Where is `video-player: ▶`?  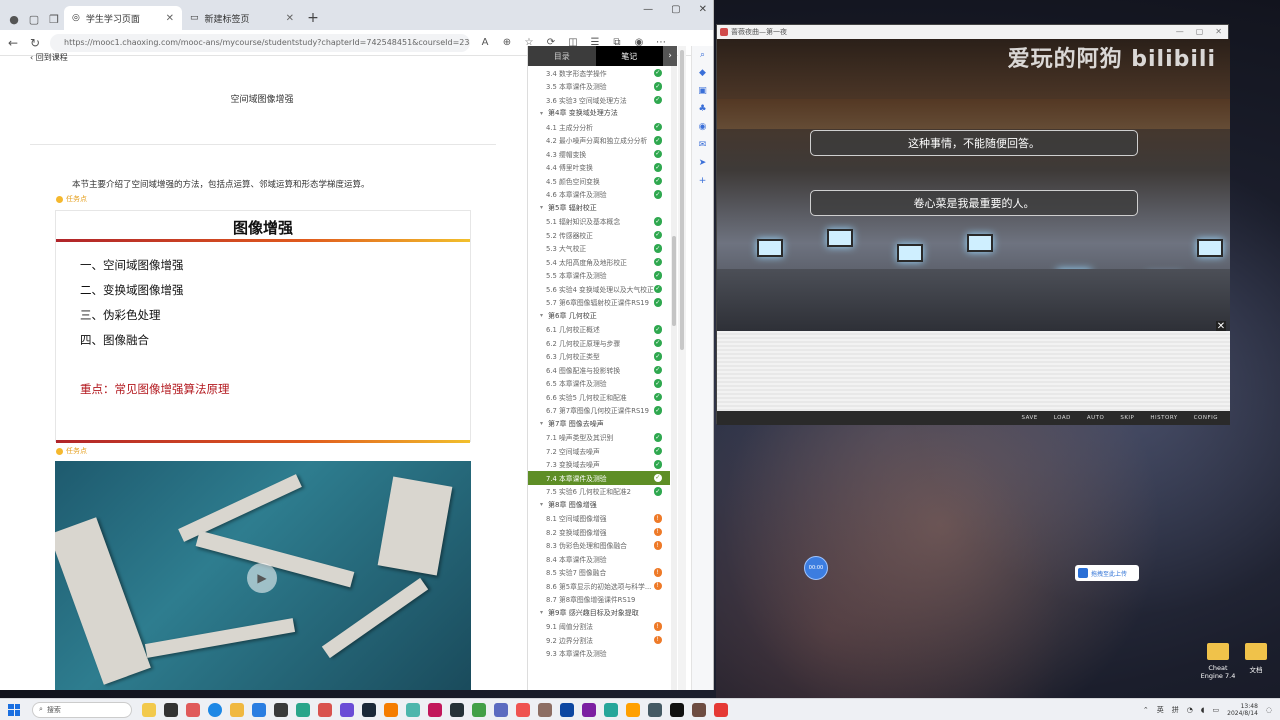
video-player: ▶ is located at coordinates (263, 575).